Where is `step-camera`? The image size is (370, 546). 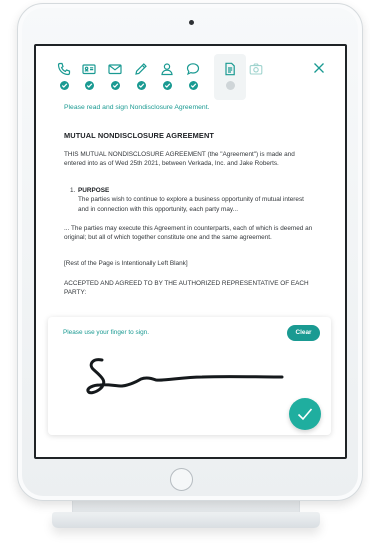 step-camera is located at coordinates (256, 75).